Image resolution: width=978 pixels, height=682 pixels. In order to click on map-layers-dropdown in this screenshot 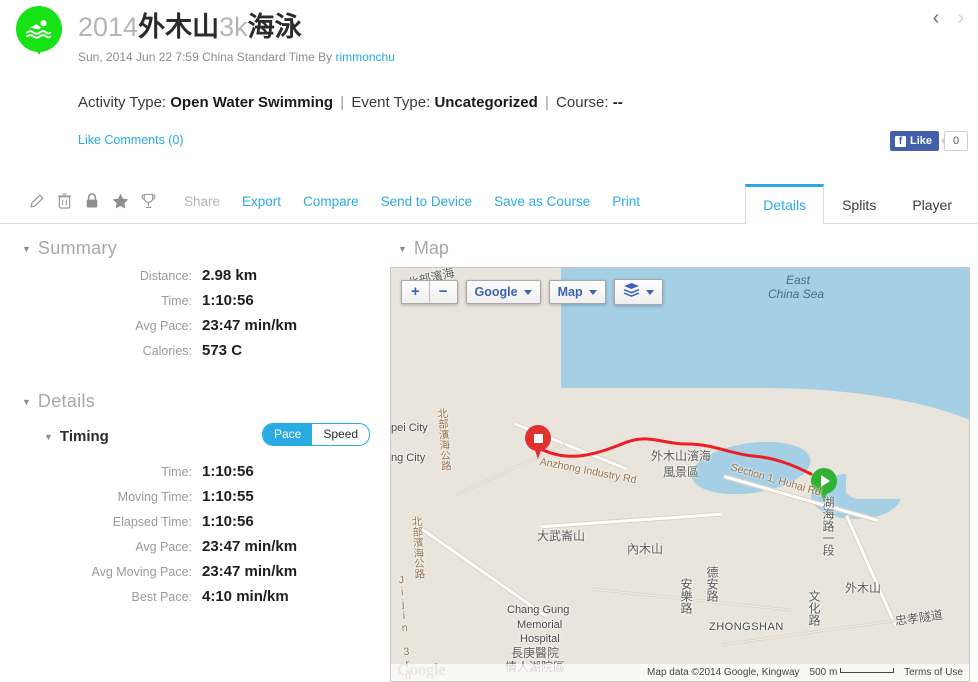, I will do `click(638, 292)`.